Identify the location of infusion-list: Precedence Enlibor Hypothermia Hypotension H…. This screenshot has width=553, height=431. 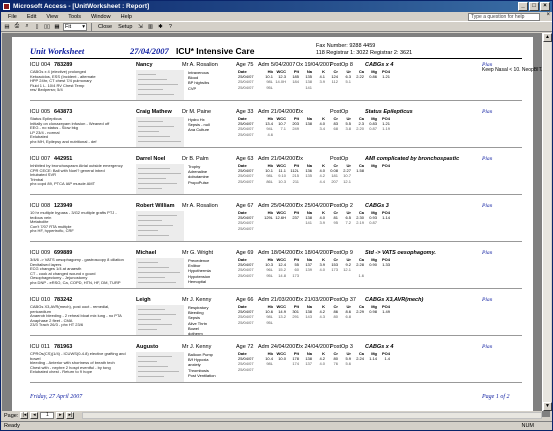
(212, 271).